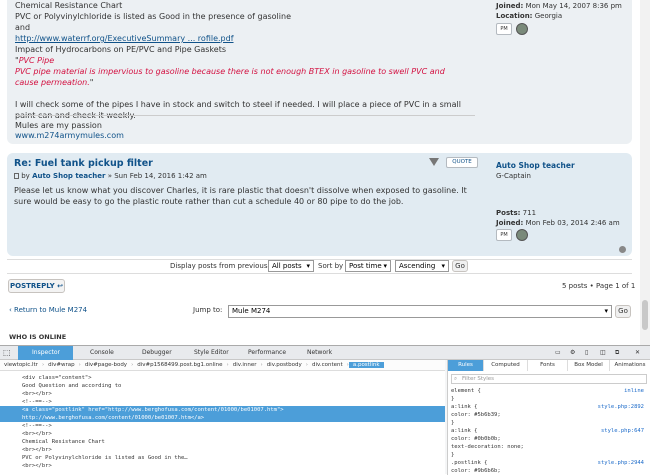  What do you see at coordinates (620, 353) in the screenshot?
I see `undock-icon: ⧉` at bounding box center [620, 353].